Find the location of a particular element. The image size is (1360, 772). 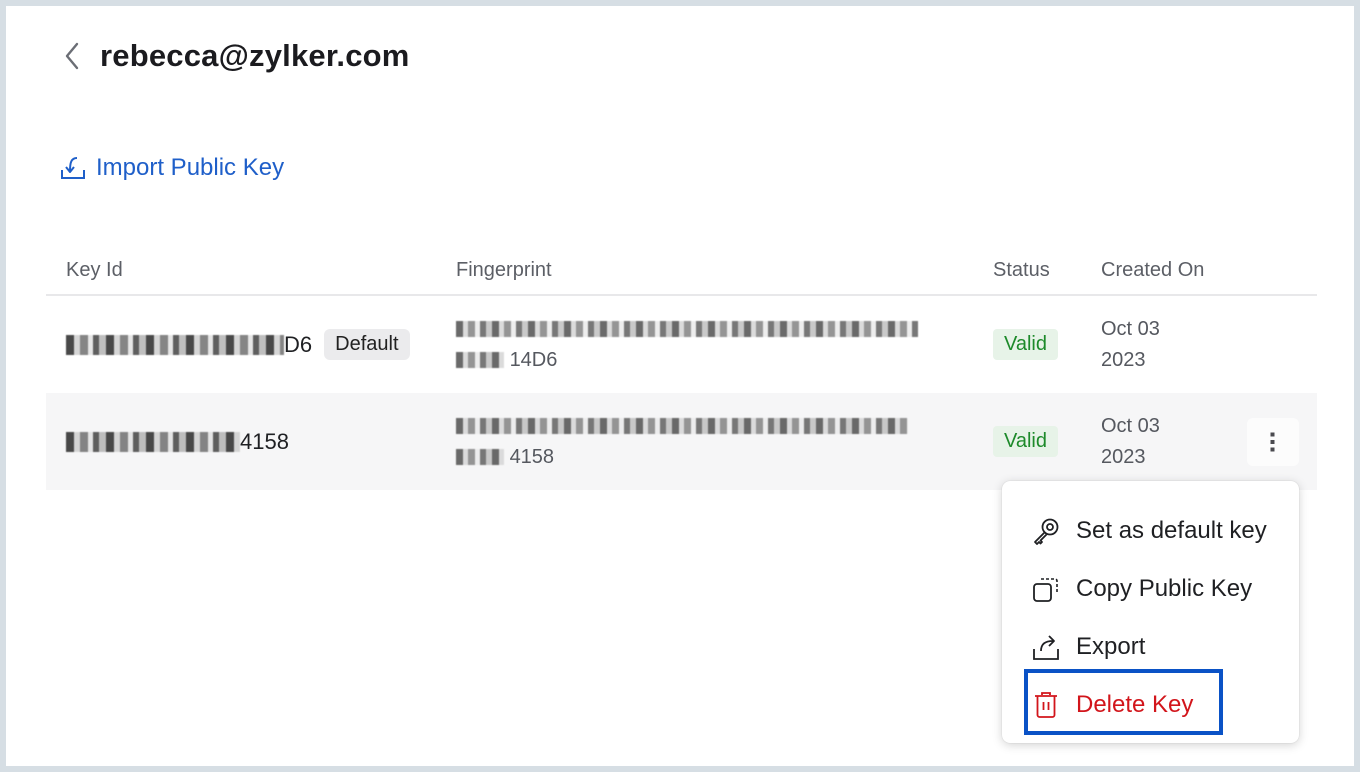

import-public-key-label: Import Public Key is located at coordinates (190, 167).